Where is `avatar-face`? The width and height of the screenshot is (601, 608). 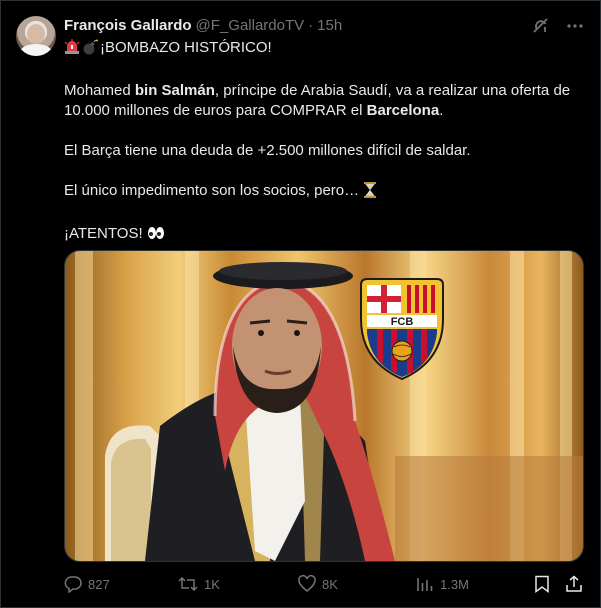 avatar-face is located at coordinates (36, 34).